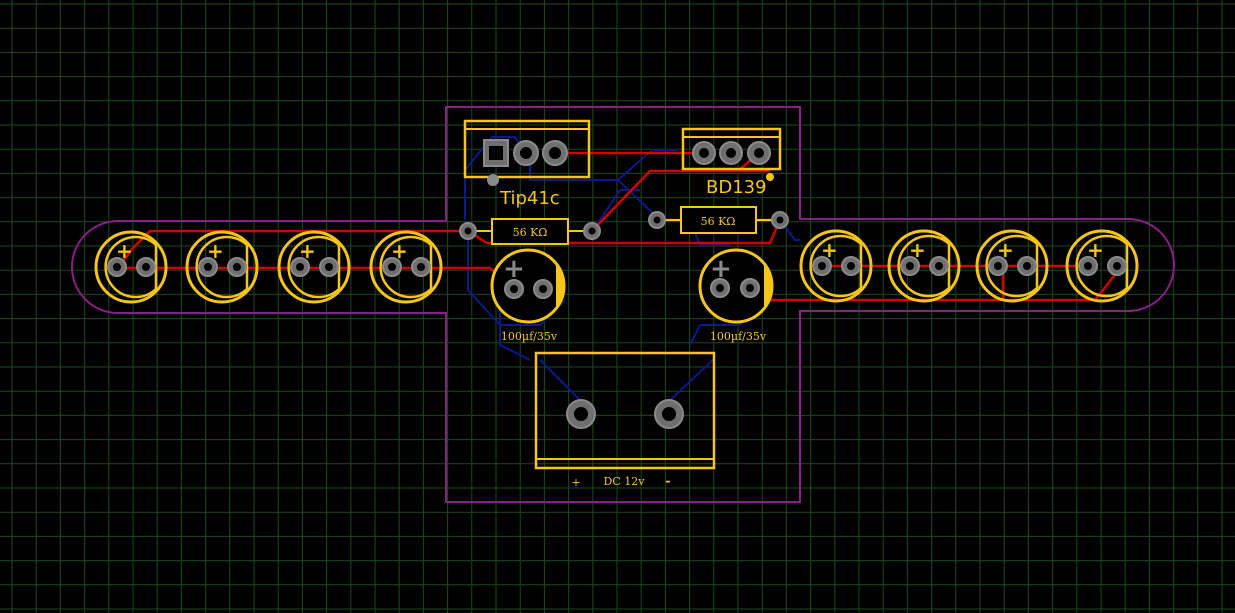  What do you see at coordinates (736, 295) in the screenshot?
I see `capacitor-c2: + 100µf/35v` at bounding box center [736, 295].